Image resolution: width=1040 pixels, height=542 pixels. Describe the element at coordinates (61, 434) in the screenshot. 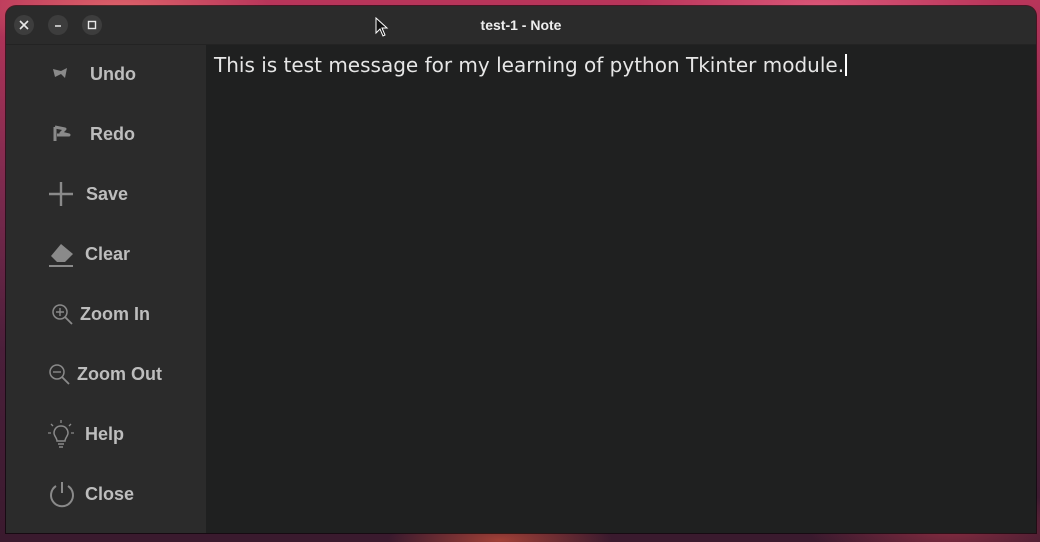

I see `lightbulb-icon` at that location.